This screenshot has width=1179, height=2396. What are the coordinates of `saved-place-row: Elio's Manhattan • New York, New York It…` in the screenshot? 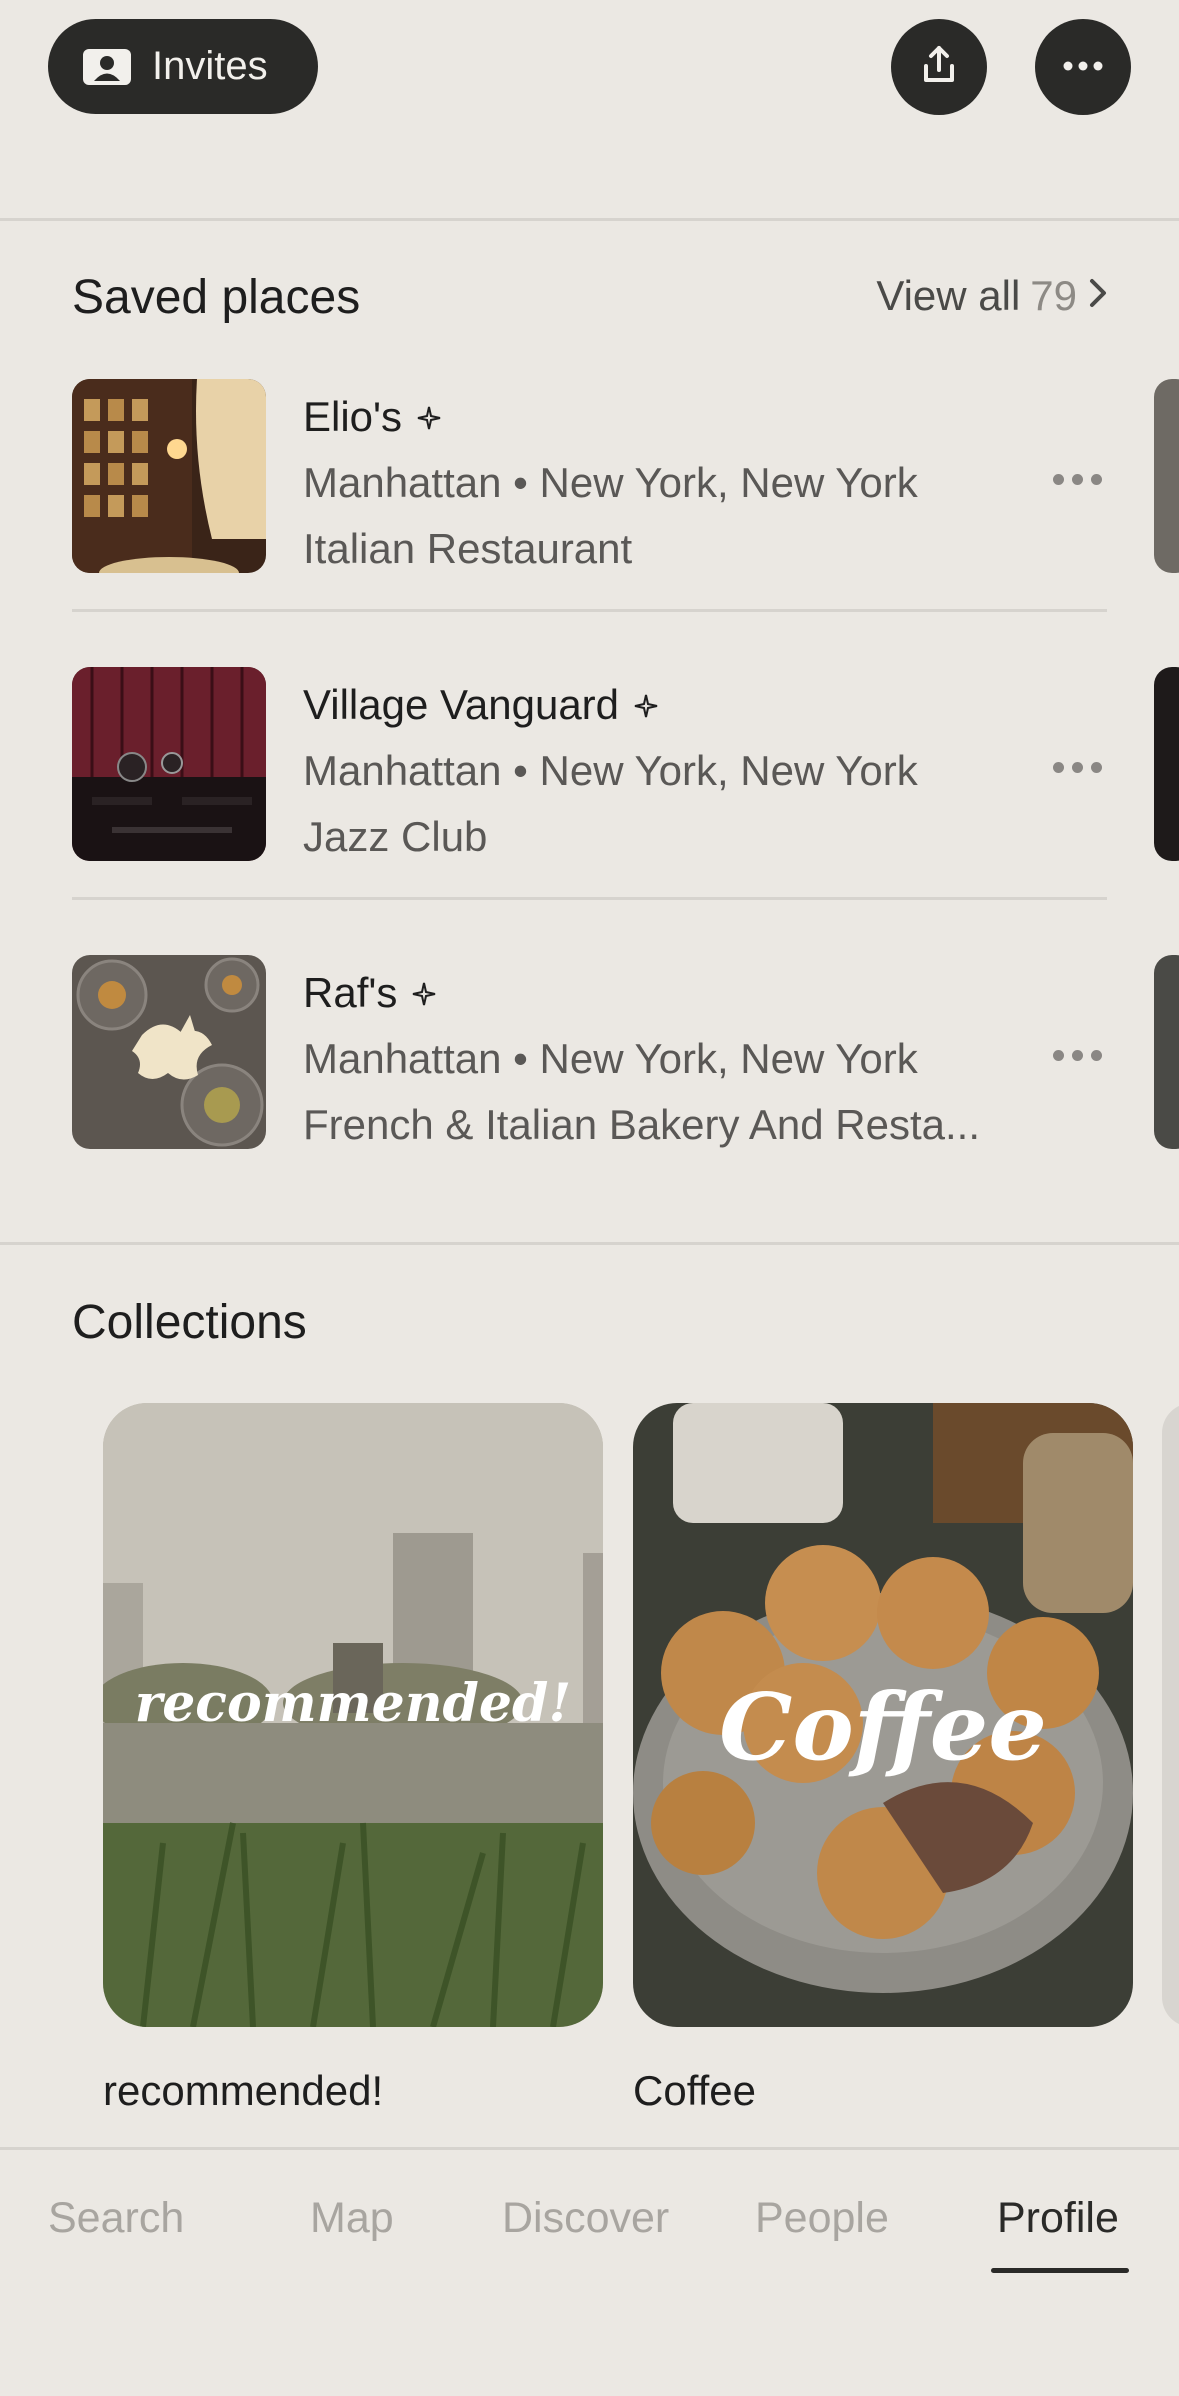 It's located at (589, 495).